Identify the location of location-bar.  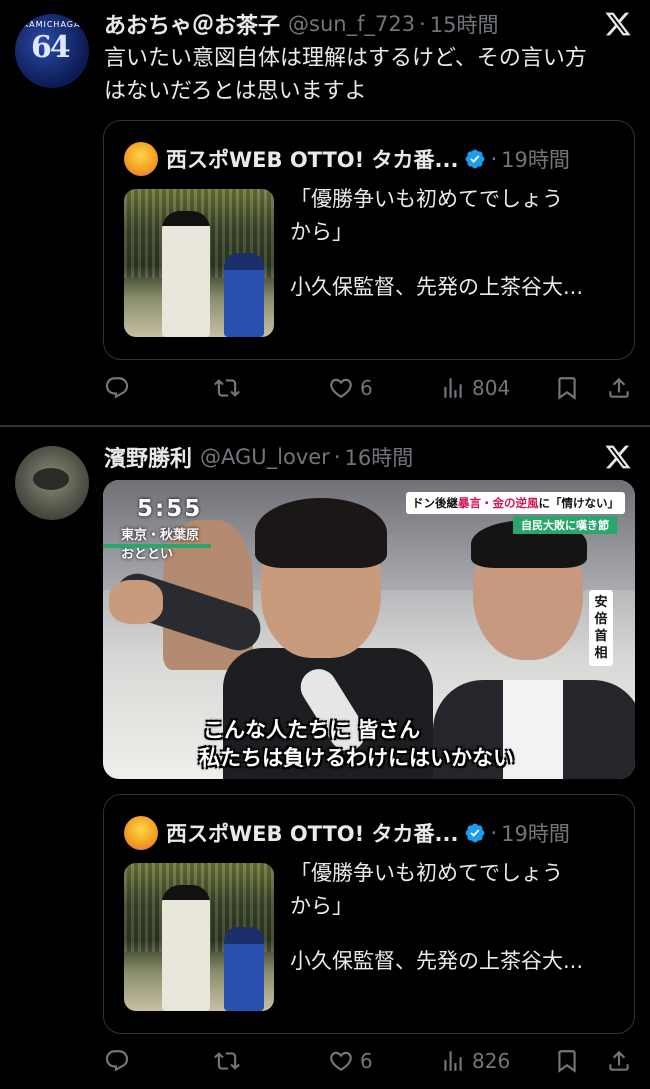
(157, 546).